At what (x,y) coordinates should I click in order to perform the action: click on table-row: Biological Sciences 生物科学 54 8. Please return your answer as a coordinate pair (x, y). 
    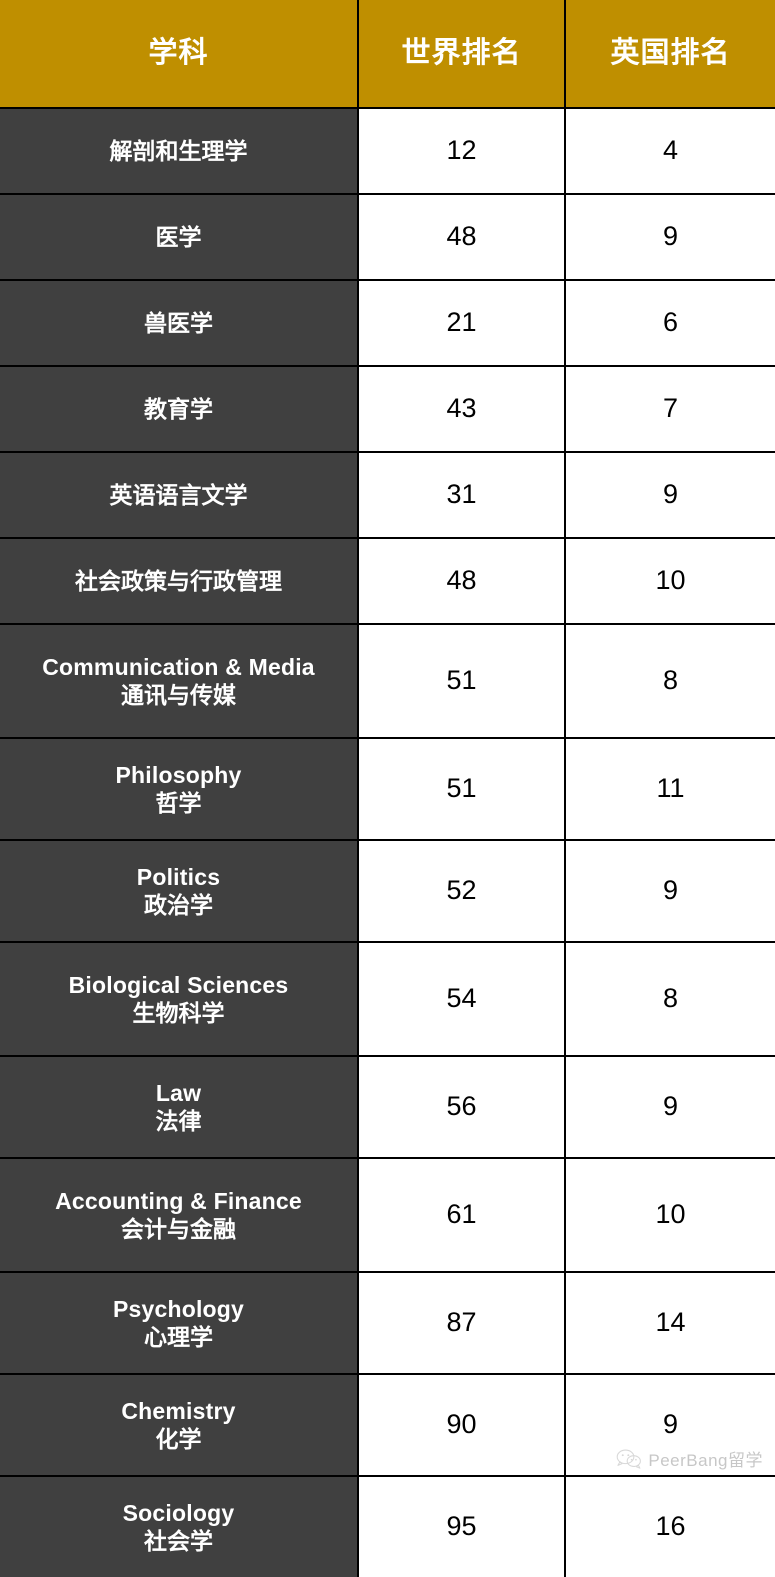
    Looking at the image, I should click on (387, 999).